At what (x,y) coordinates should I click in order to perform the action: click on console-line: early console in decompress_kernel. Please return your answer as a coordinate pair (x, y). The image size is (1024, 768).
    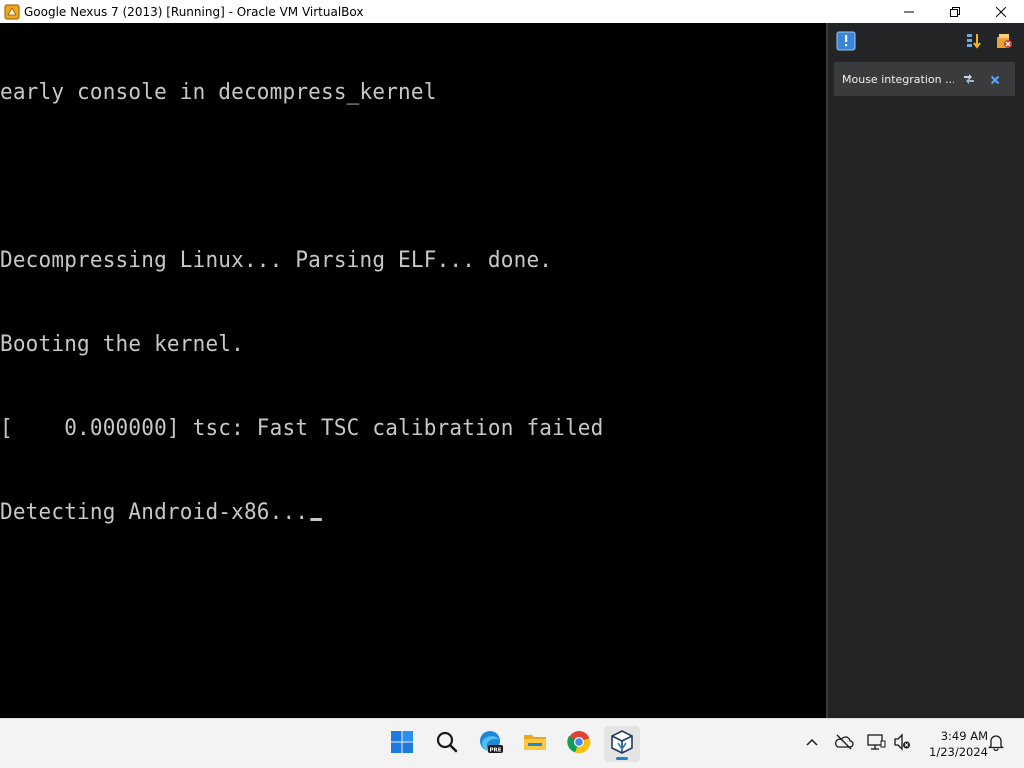
    Looking at the image, I should click on (218, 92).